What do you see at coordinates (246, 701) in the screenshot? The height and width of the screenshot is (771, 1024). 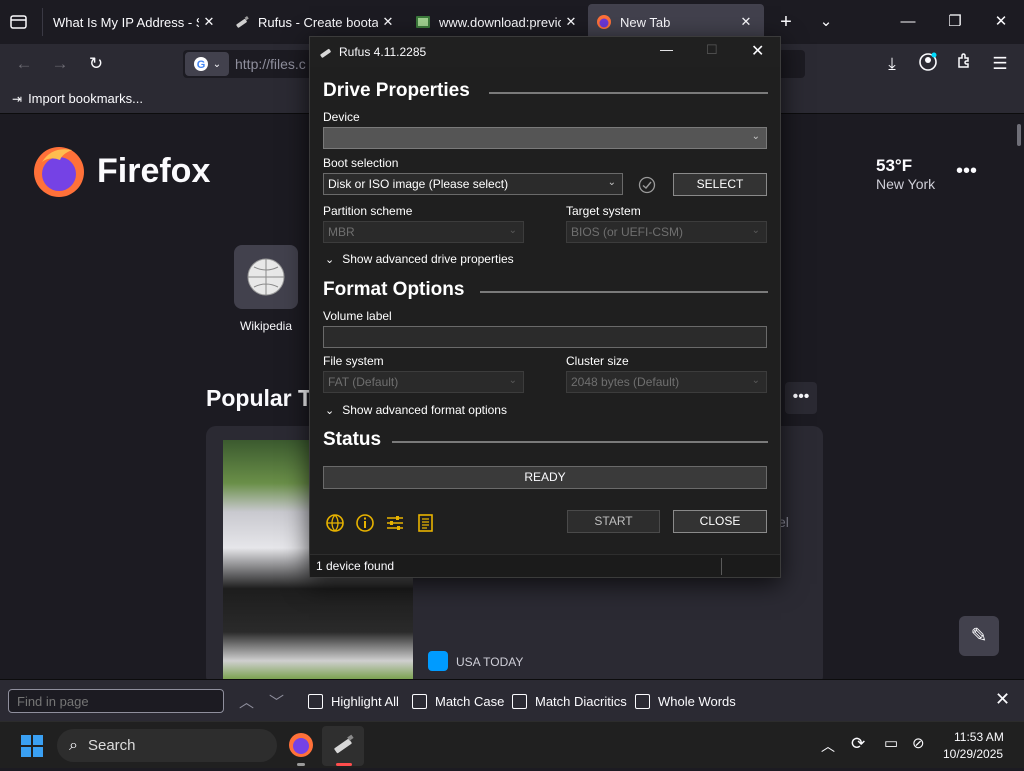 I see `find-previous-chevron-up-icon: ︿` at bounding box center [246, 701].